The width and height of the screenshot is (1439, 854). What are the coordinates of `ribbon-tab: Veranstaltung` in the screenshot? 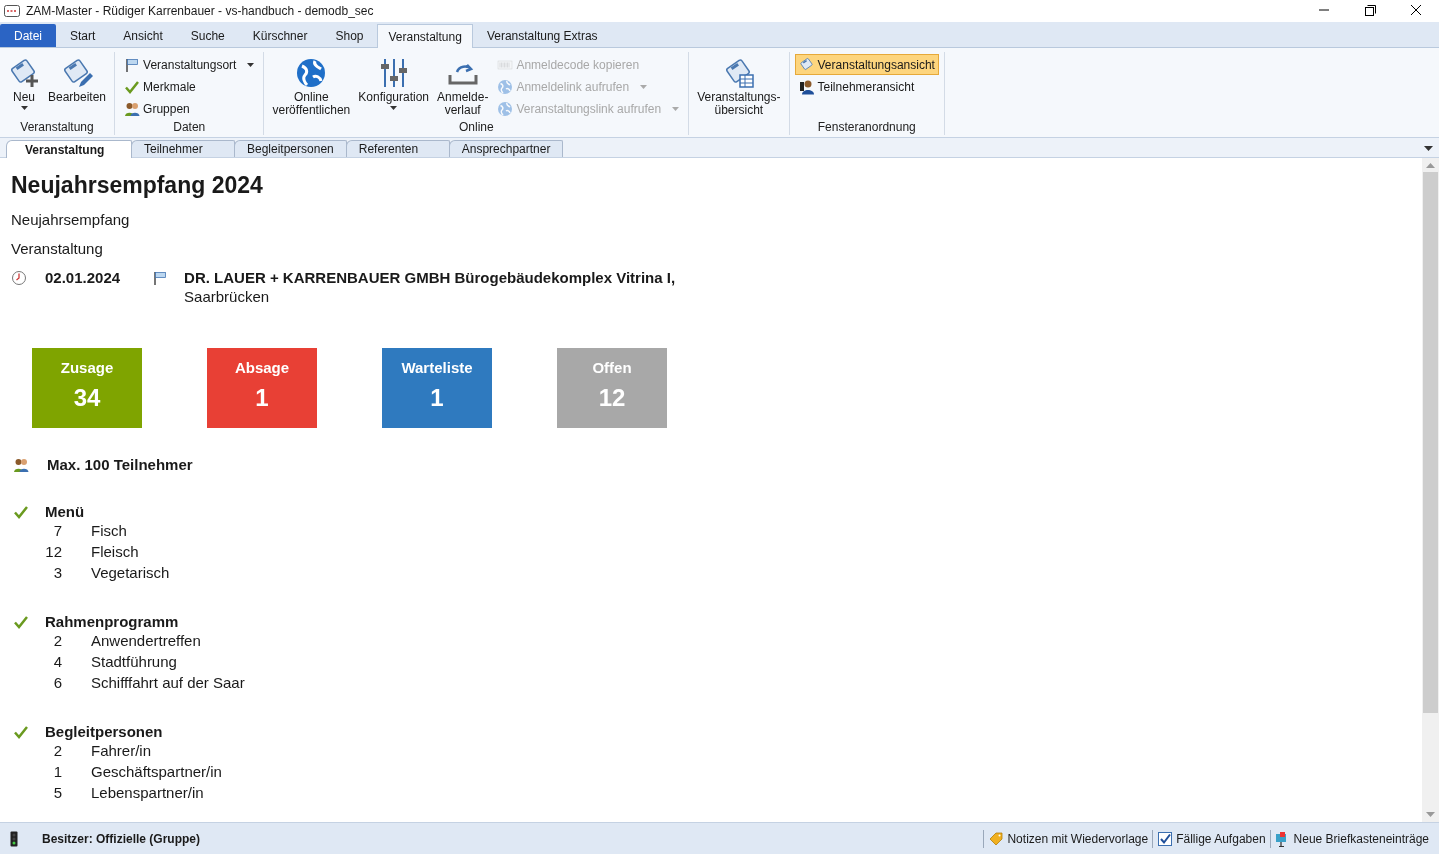 It's located at (425, 36).